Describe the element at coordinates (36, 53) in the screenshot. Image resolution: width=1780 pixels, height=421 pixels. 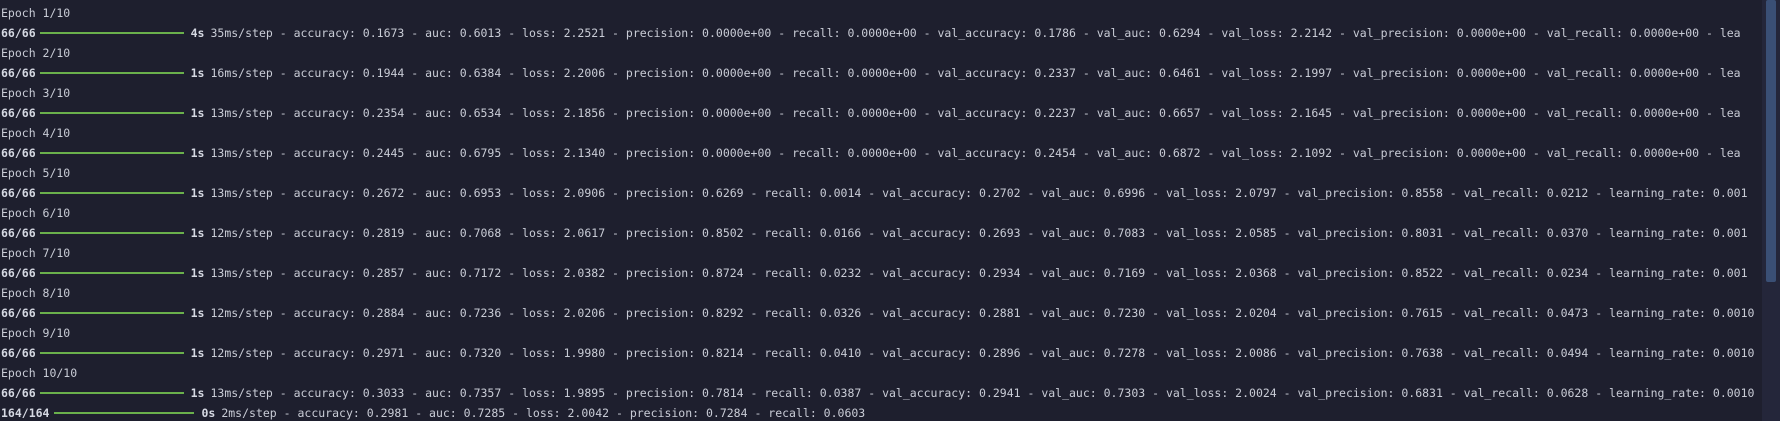
I see `epoch-label: Epoch 2/10` at that location.